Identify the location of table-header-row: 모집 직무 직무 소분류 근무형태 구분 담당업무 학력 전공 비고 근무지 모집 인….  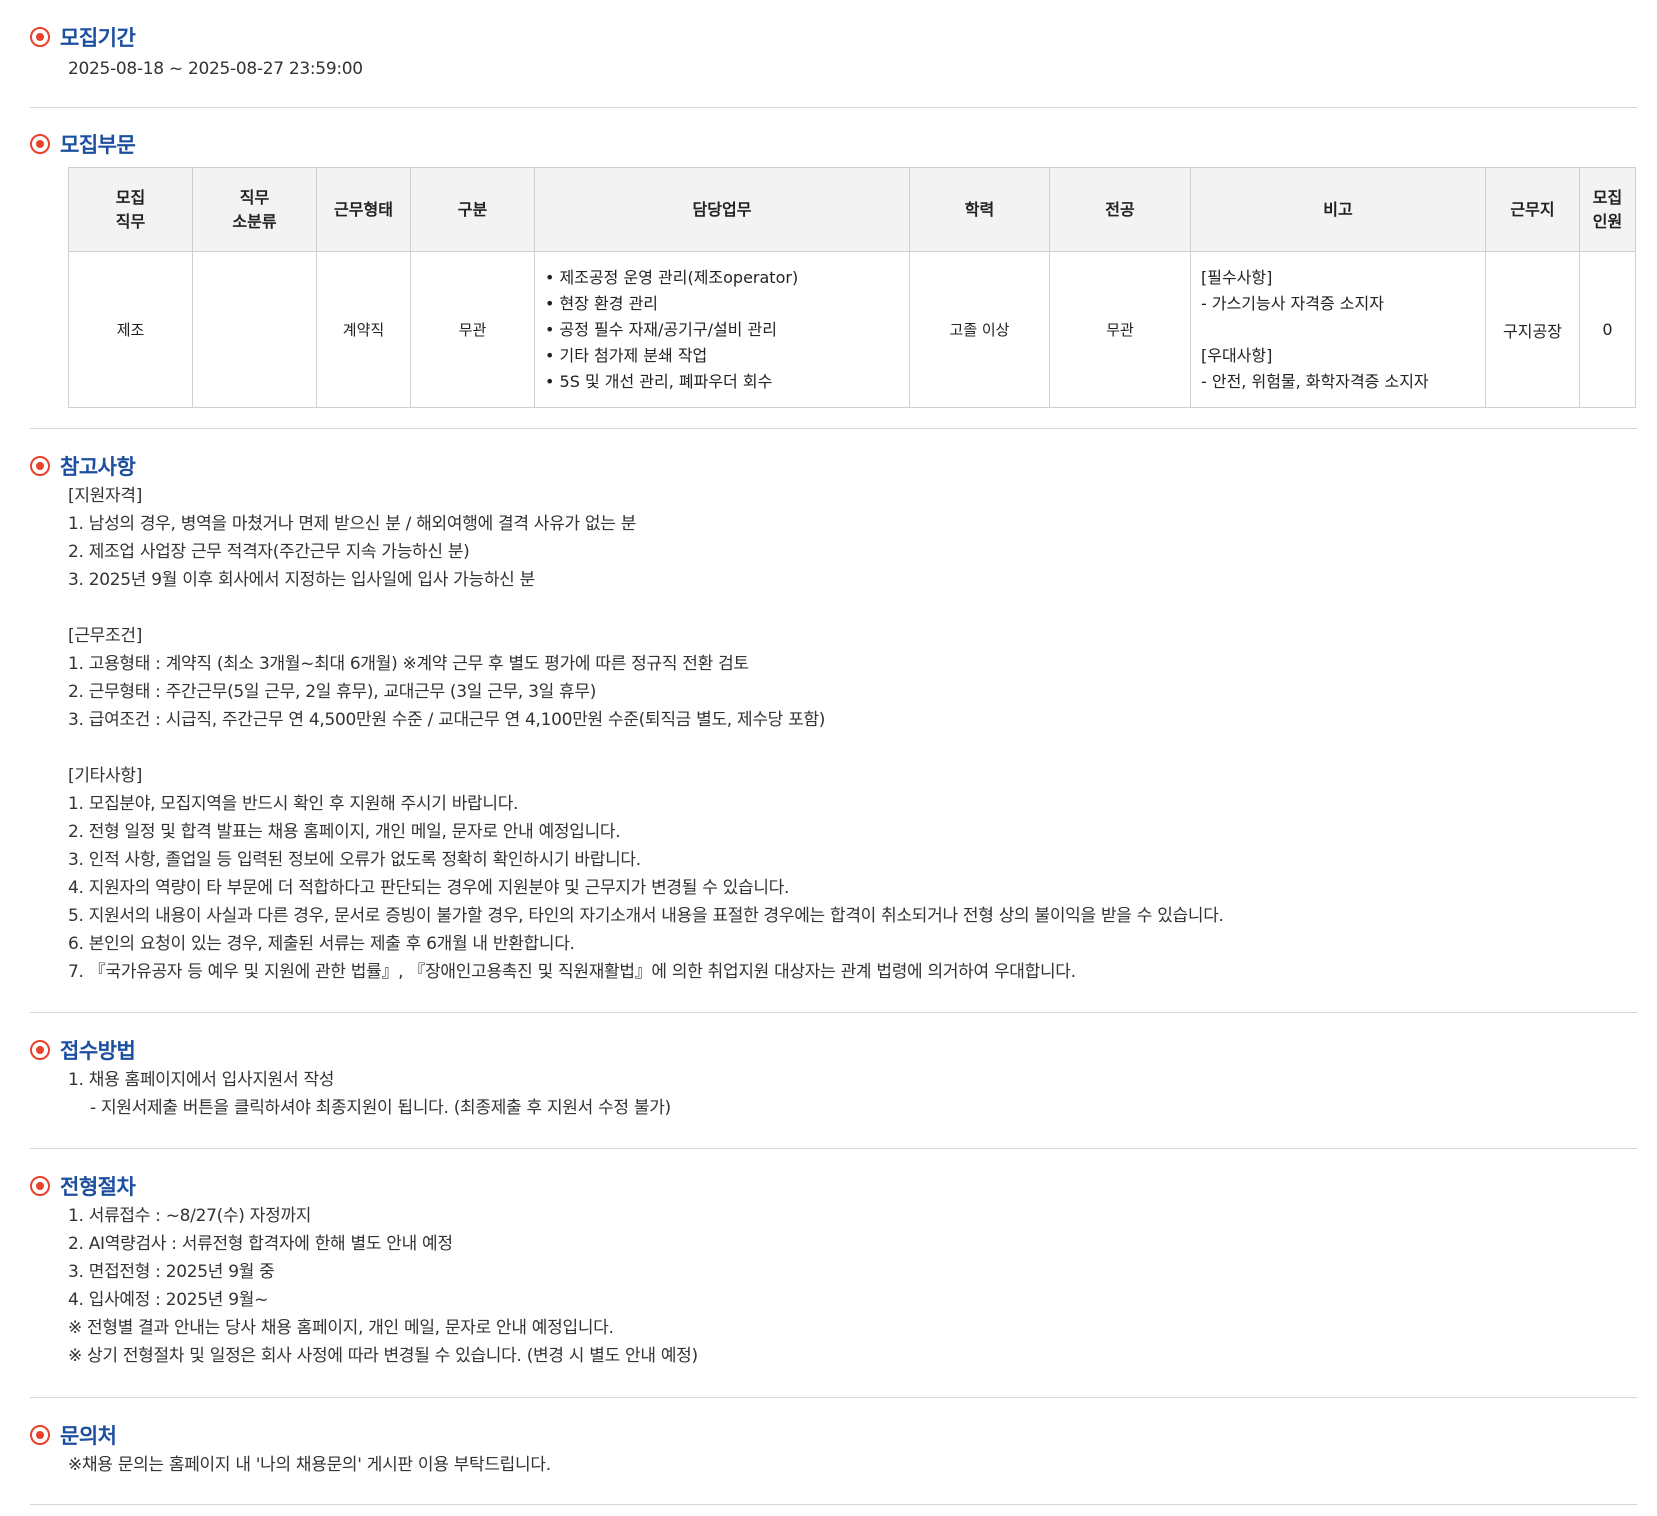
(852, 209).